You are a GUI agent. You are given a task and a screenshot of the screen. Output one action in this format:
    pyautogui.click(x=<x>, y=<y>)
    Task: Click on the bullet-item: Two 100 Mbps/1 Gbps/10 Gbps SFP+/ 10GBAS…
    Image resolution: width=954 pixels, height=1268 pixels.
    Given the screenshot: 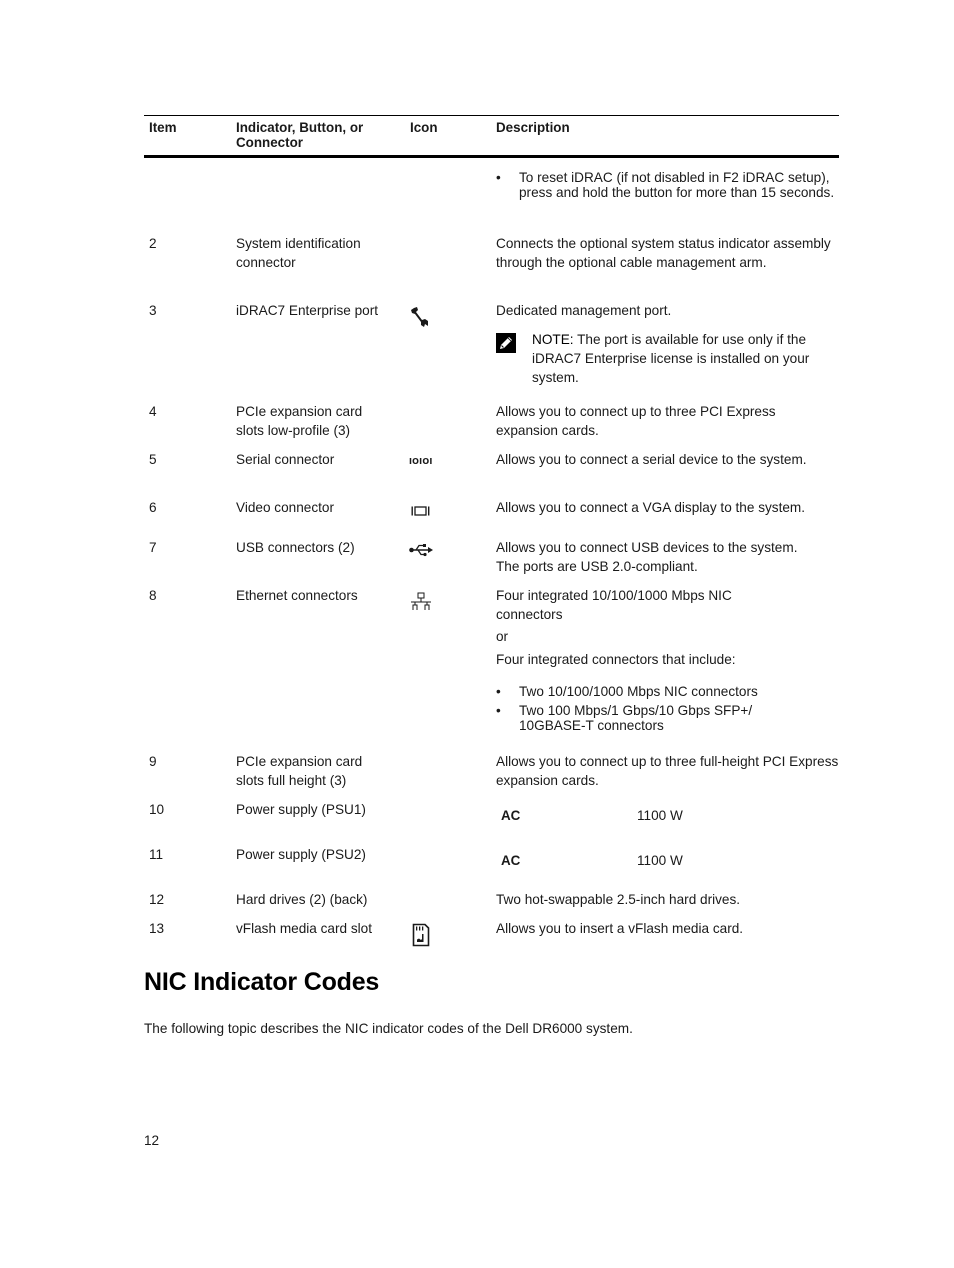 What is the action you would take?
    pyautogui.click(x=632, y=718)
    